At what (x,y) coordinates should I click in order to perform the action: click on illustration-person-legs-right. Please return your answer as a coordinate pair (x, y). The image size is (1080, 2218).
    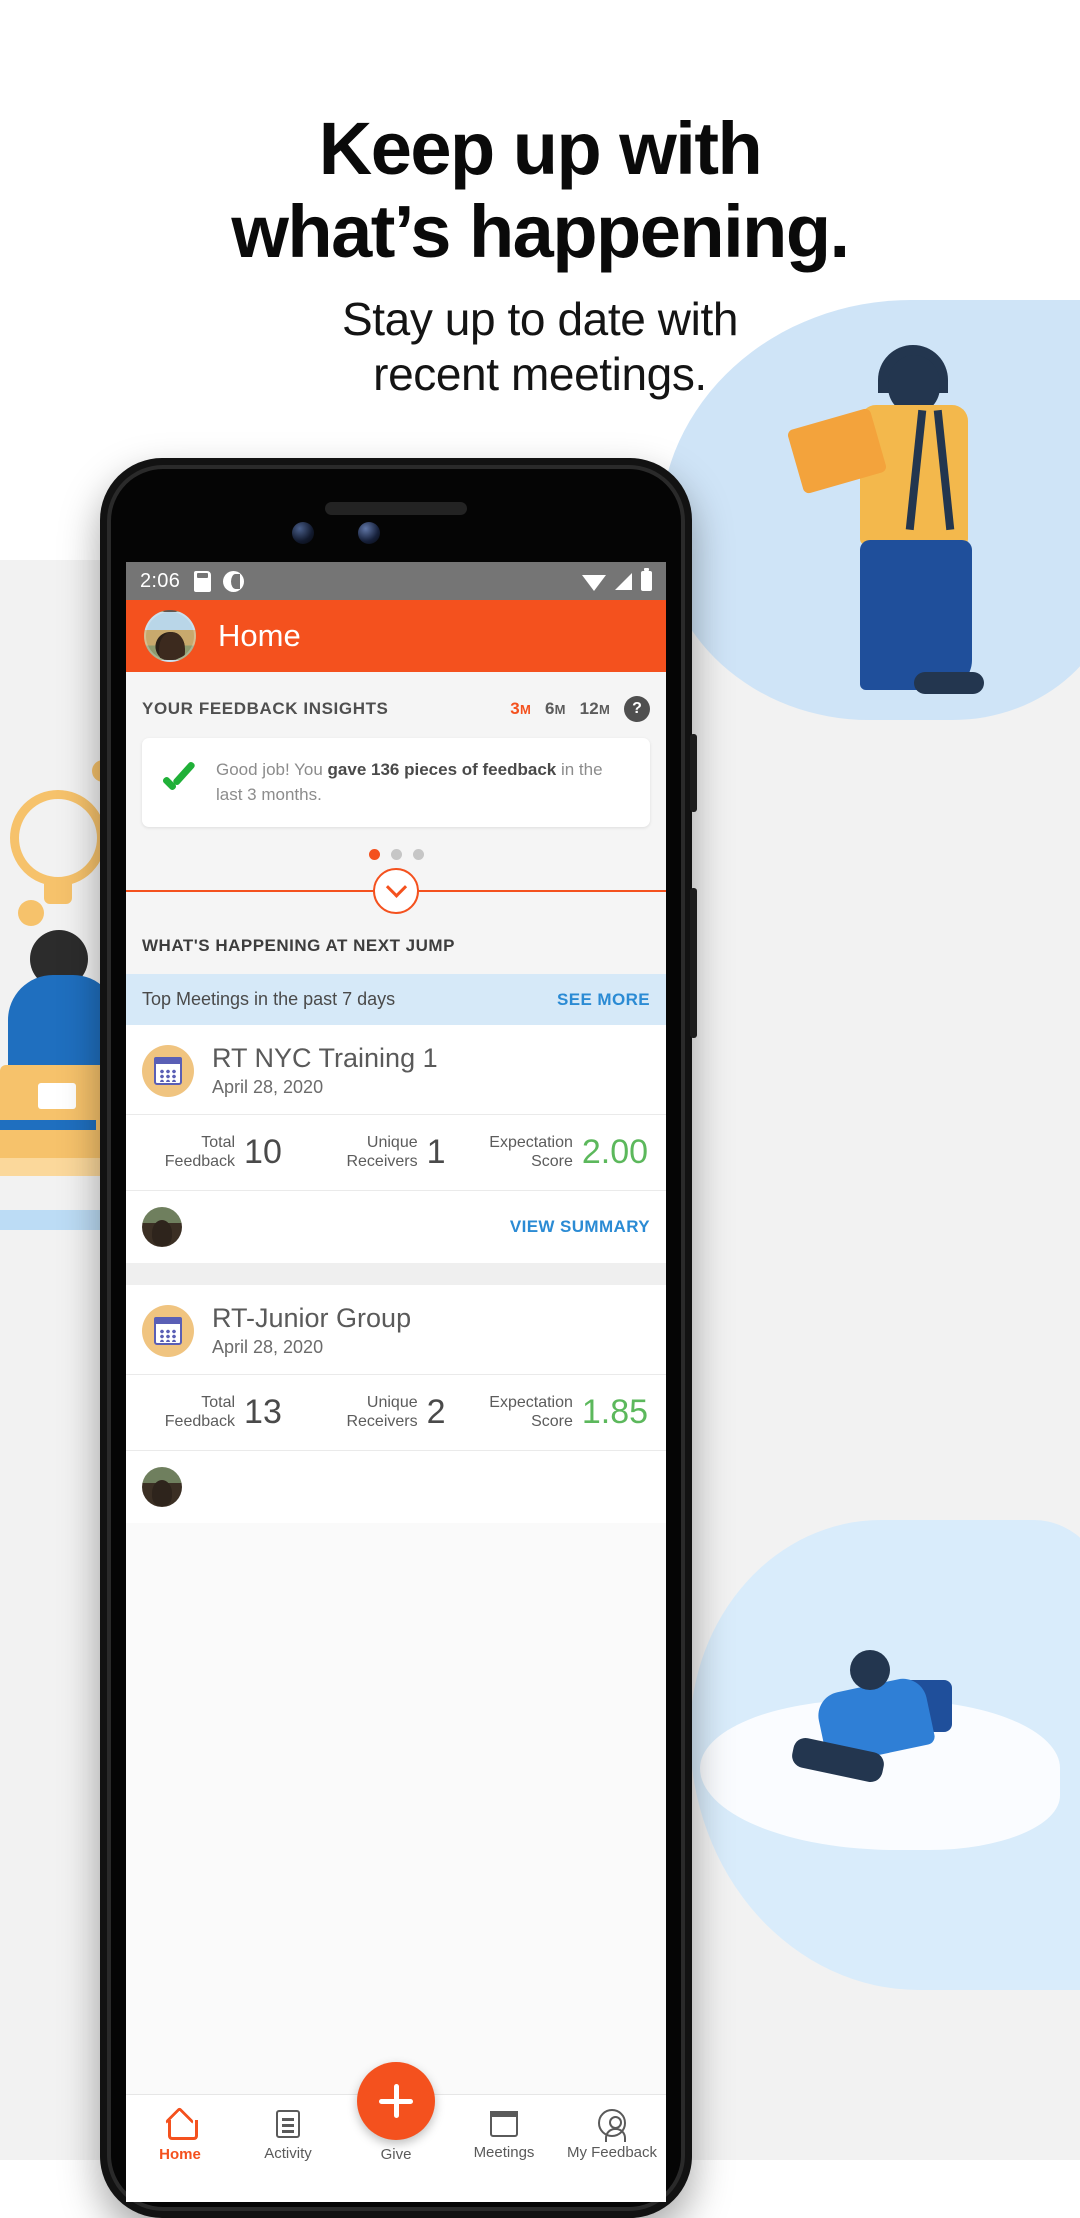
    Looking at the image, I should click on (916, 615).